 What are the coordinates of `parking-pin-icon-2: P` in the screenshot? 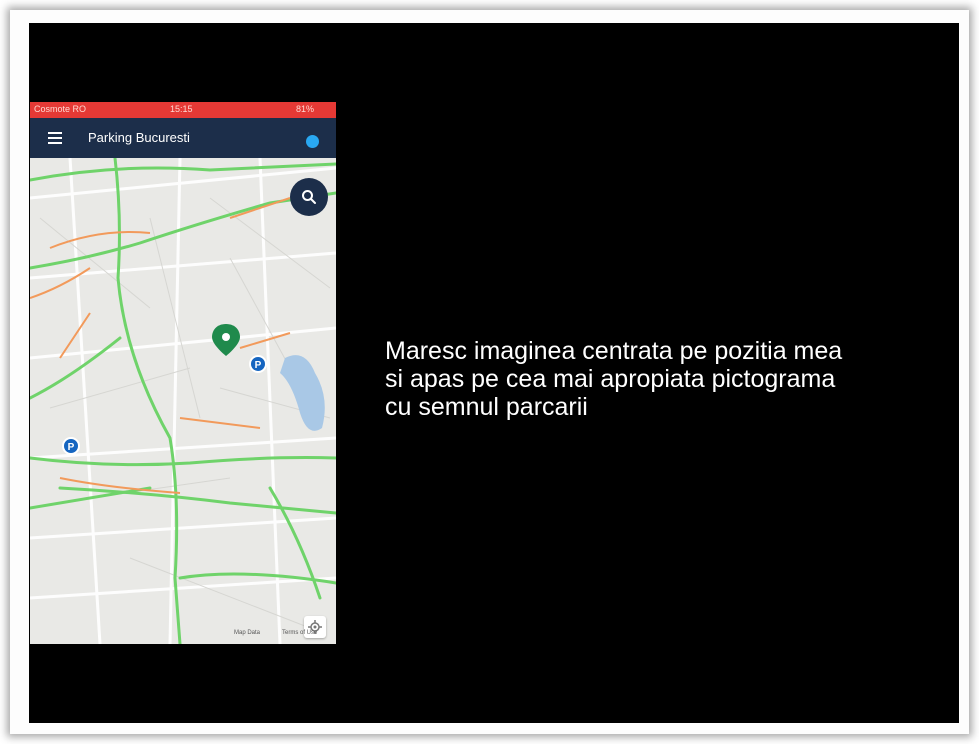 It's located at (71, 446).